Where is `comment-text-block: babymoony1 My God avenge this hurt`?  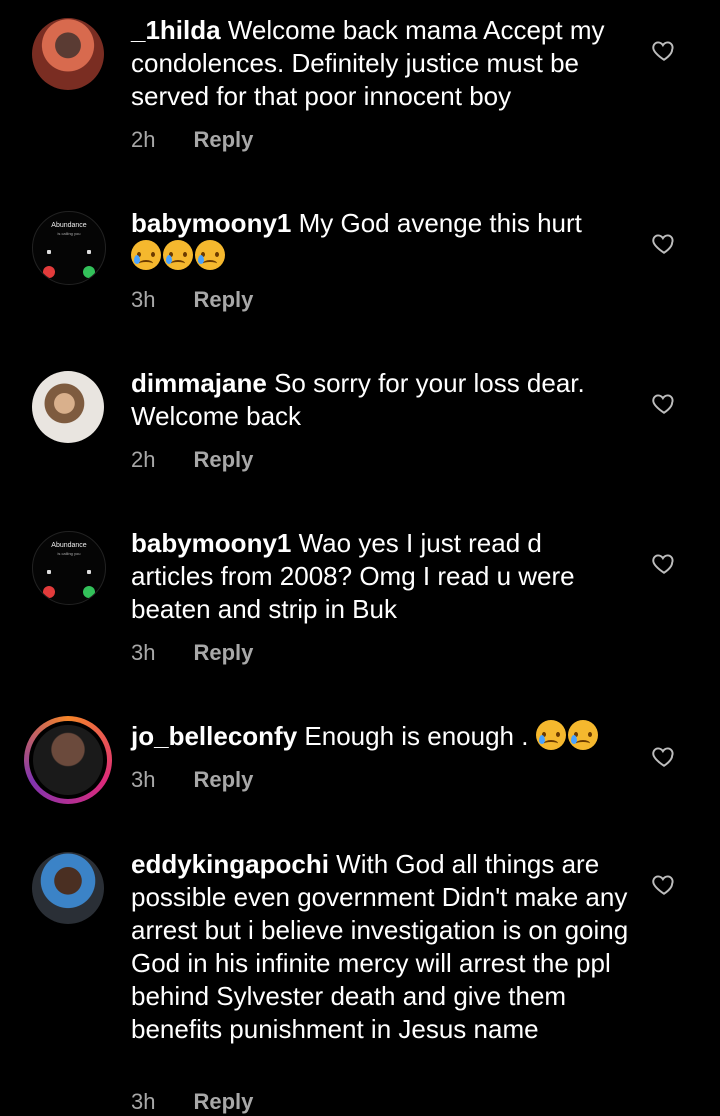
comment-text-block: babymoony1 My God avenge this hurt is located at coordinates (381, 240).